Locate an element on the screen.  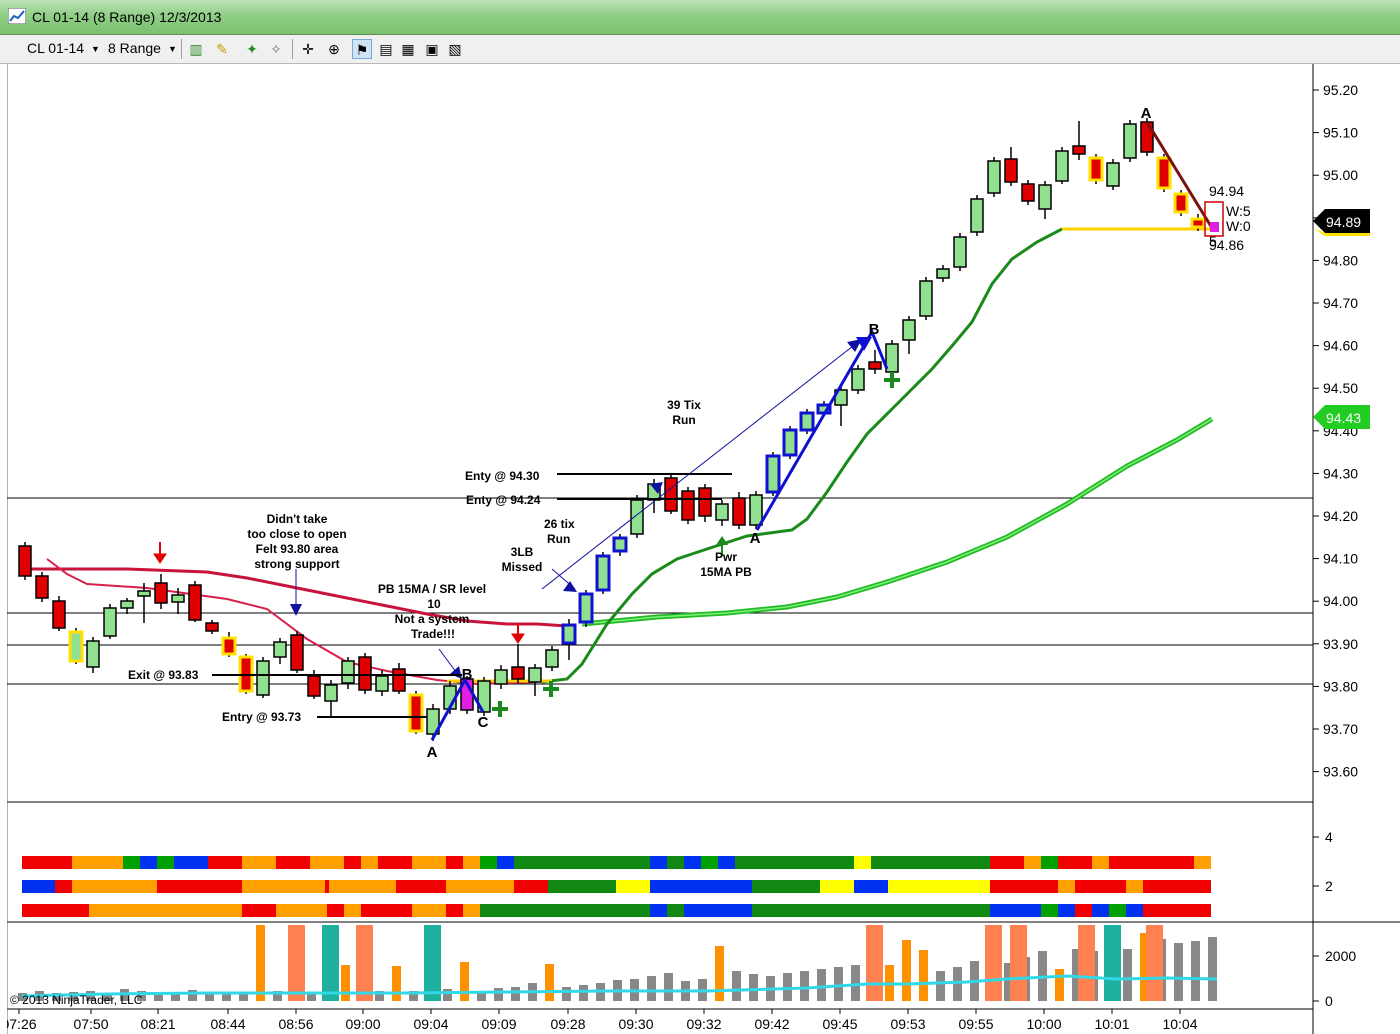
annot-entry-9430: Enty @ 94.30 is located at coordinates (502, 476).